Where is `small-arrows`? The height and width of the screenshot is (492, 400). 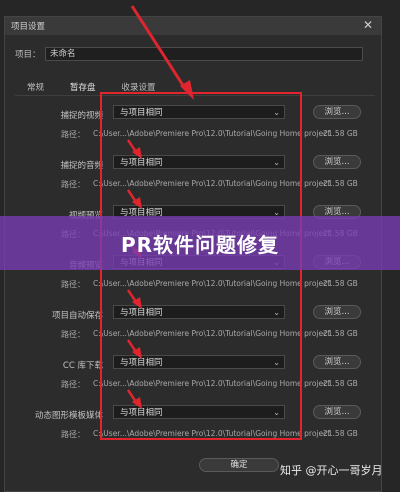 small-arrows is located at coordinates (134, 274).